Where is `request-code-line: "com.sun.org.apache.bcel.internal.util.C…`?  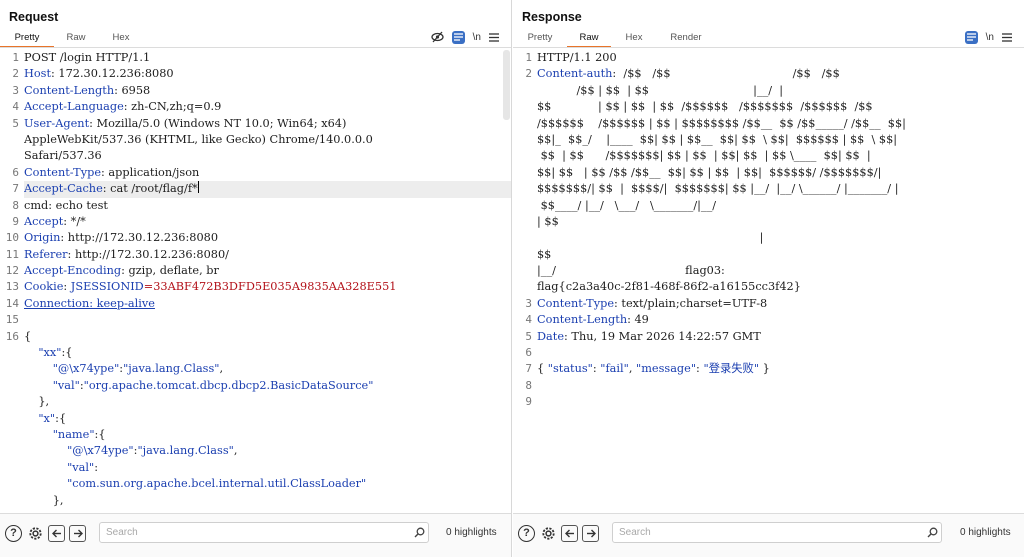 request-code-line: "com.sun.org.apache.bcel.internal.util.C… is located at coordinates (267, 484).